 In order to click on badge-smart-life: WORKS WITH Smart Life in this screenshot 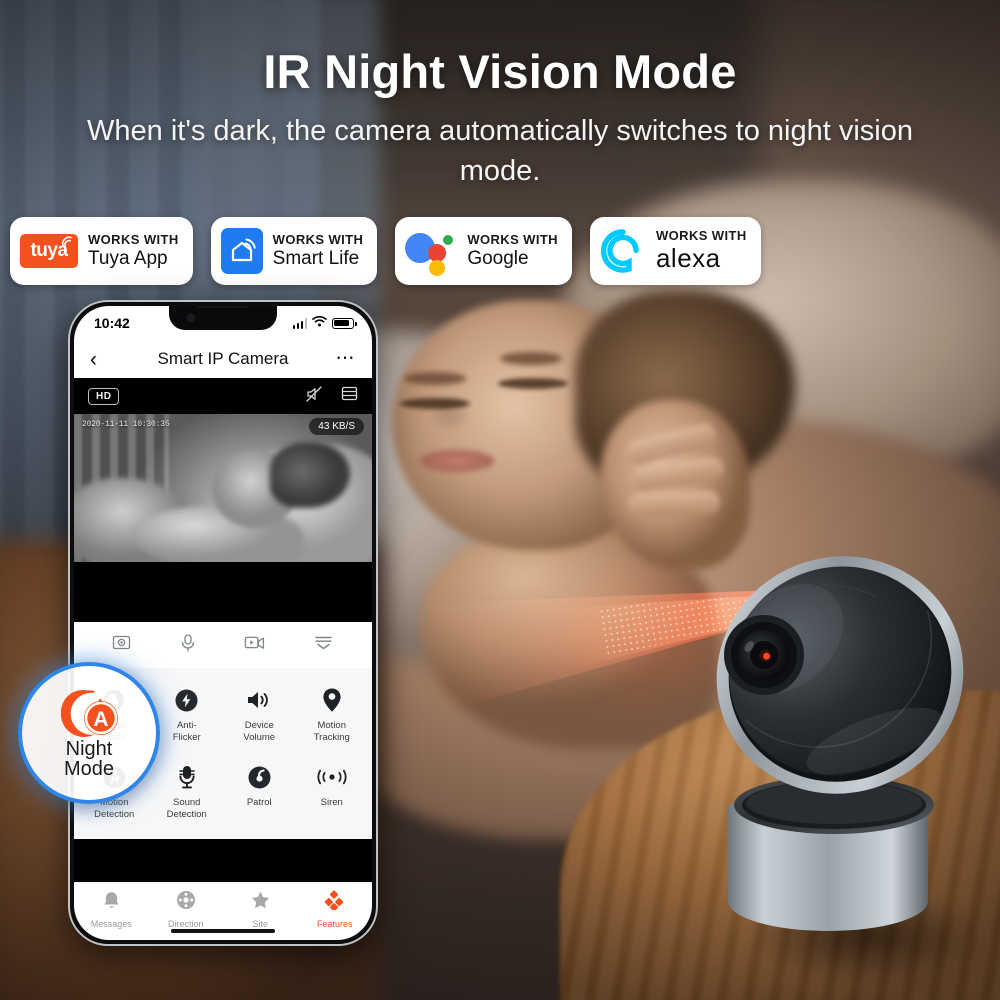, I will do `click(294, 251)`.